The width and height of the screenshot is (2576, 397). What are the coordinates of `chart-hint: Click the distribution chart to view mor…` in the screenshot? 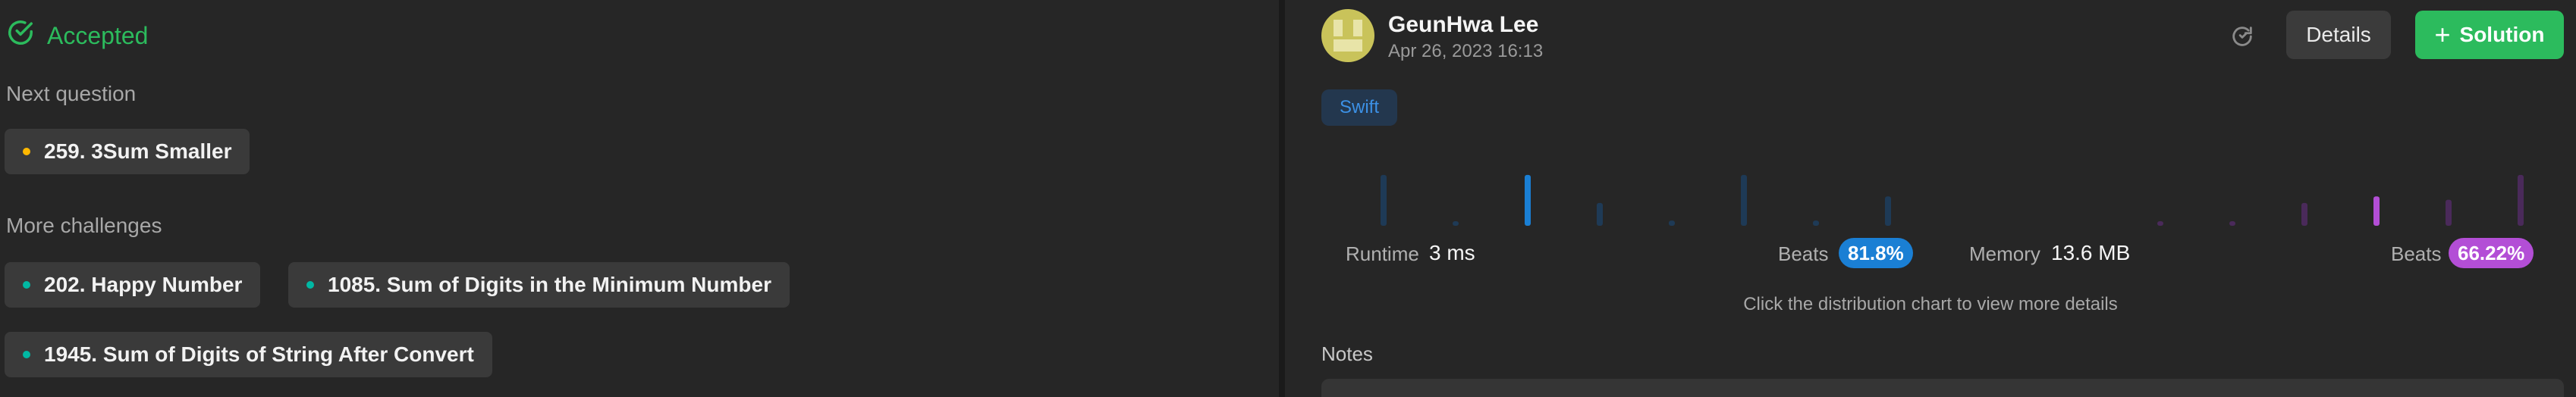 It's located at (1930, 304).